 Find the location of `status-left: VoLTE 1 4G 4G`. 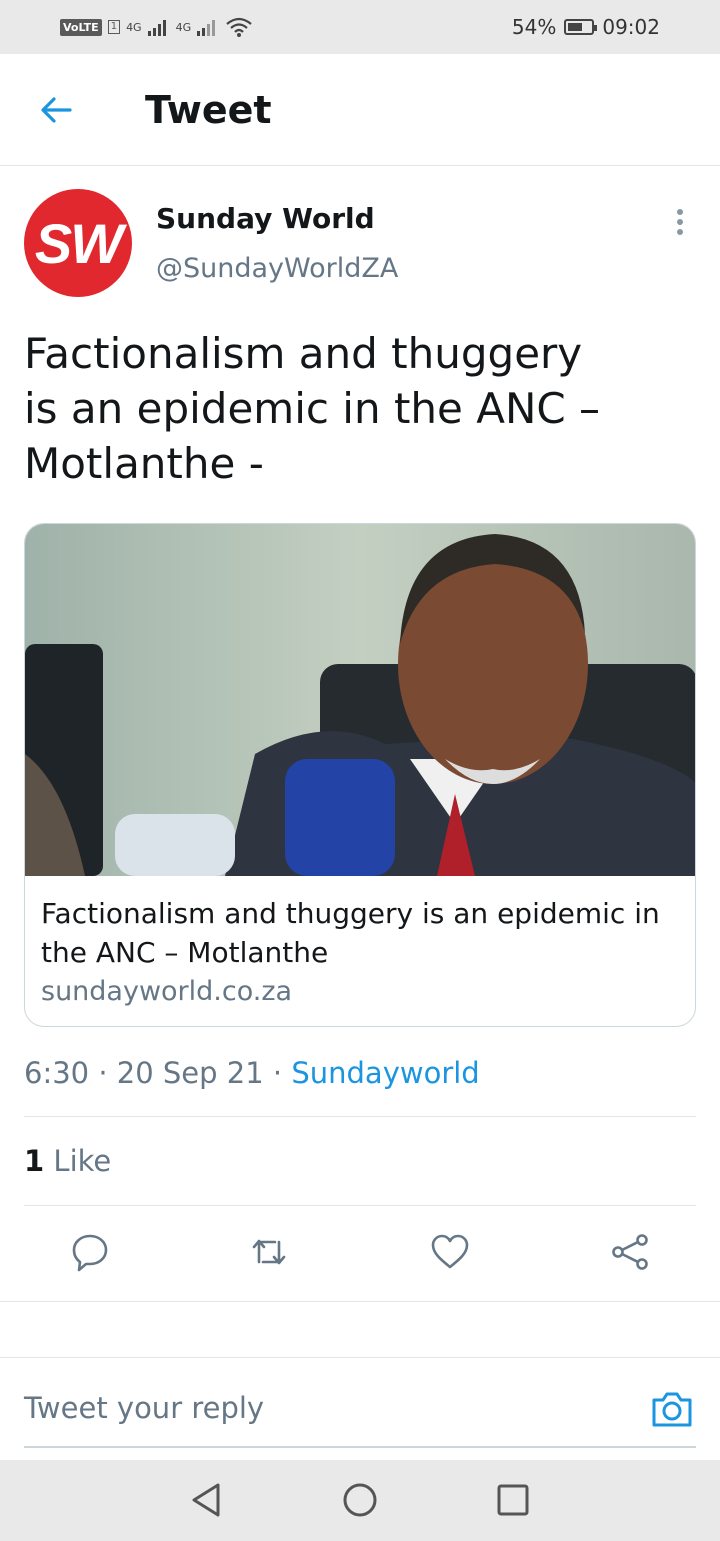

status-left: VoLTE 1 4G 4G is located at coordinates (156, 27).